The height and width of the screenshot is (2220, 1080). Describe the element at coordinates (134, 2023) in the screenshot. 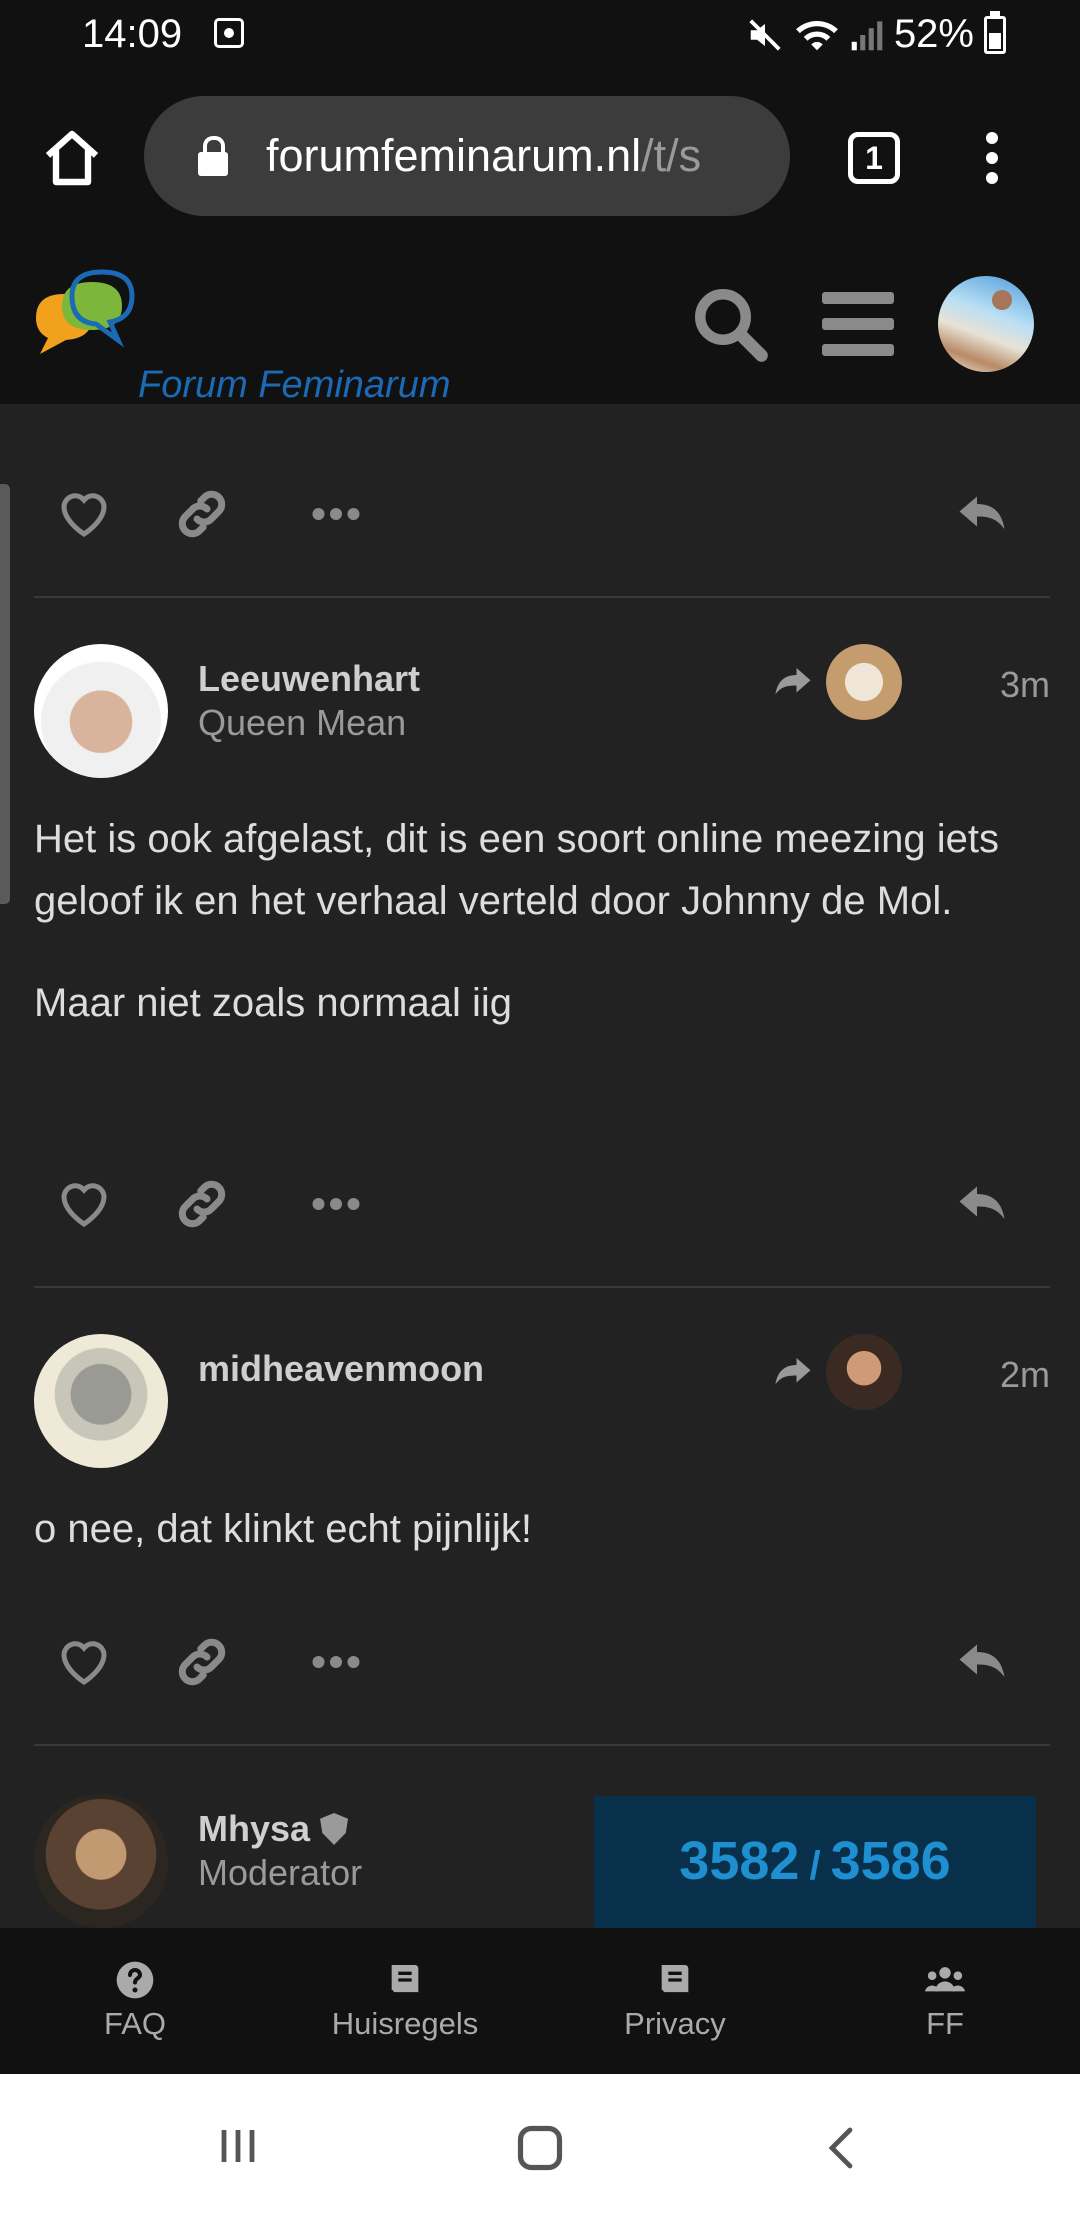

I see `footer-nav-label: FAQ` at that location.